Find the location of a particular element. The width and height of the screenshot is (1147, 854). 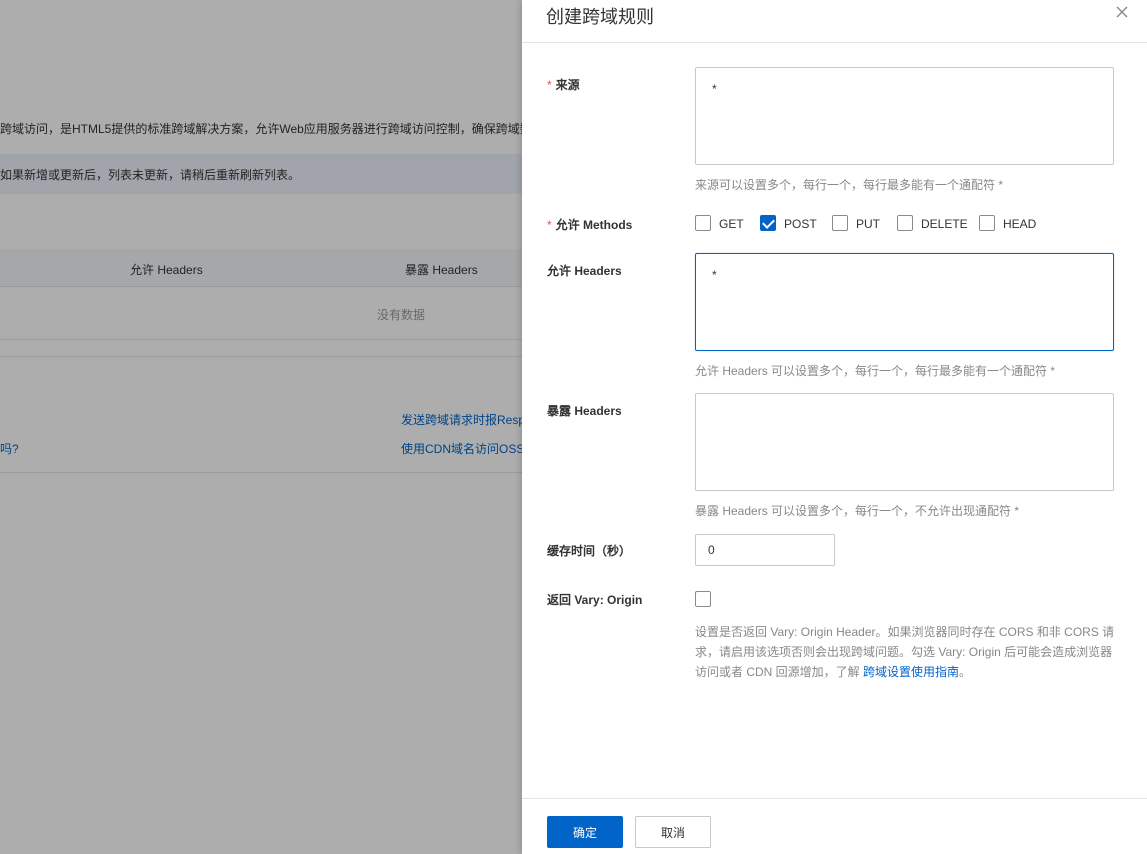

drawer-title: 创建跨域规则 is located at coordinates (600, 17).